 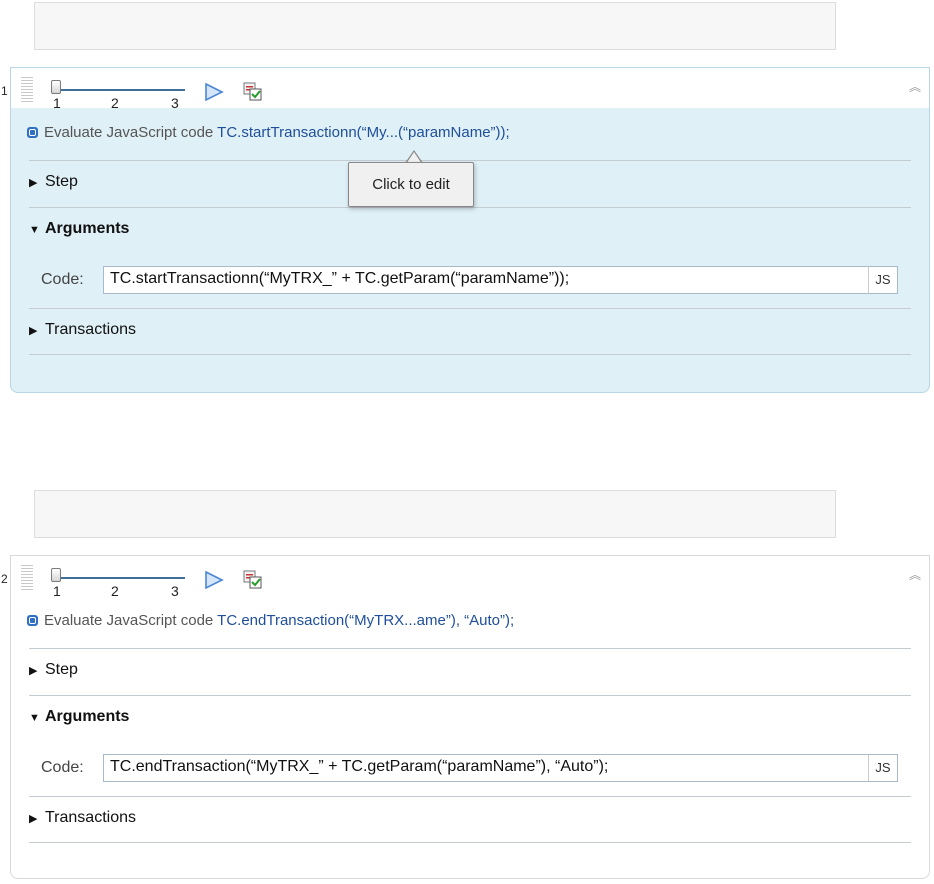 I want to click on click-to-edit-tooltip: Click to edit, so click(x=411, y=184).